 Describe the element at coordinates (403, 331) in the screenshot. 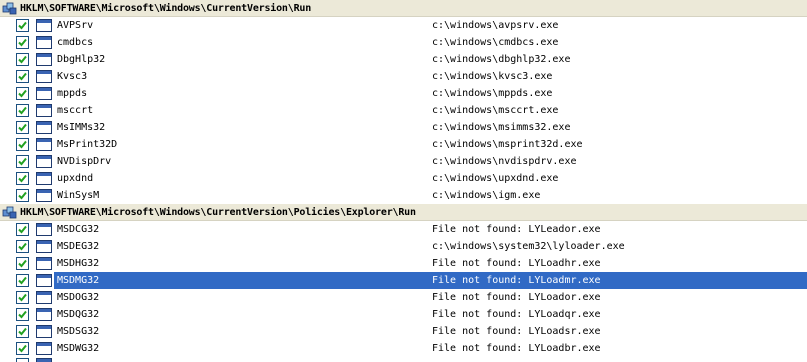

I see `autorun-entry-row: MSDSG32 File not found: LYLoadsr.exe` at that location.